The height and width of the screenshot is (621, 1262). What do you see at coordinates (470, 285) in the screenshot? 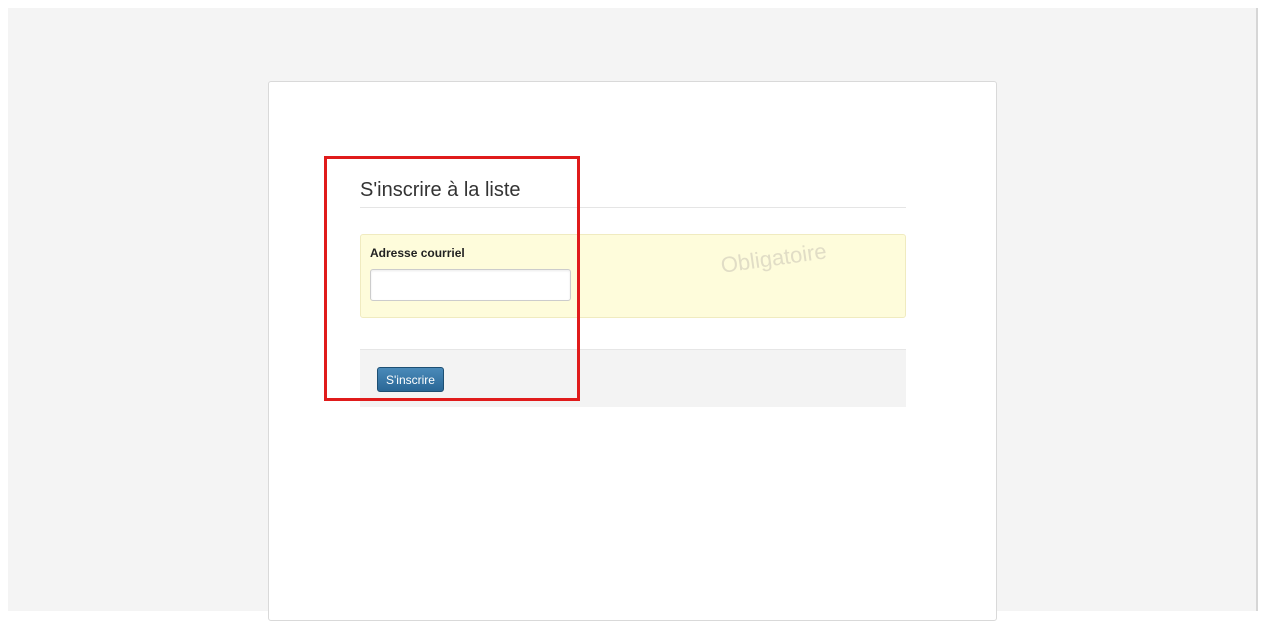
I see `email-input` at bounding box center [470, 285].